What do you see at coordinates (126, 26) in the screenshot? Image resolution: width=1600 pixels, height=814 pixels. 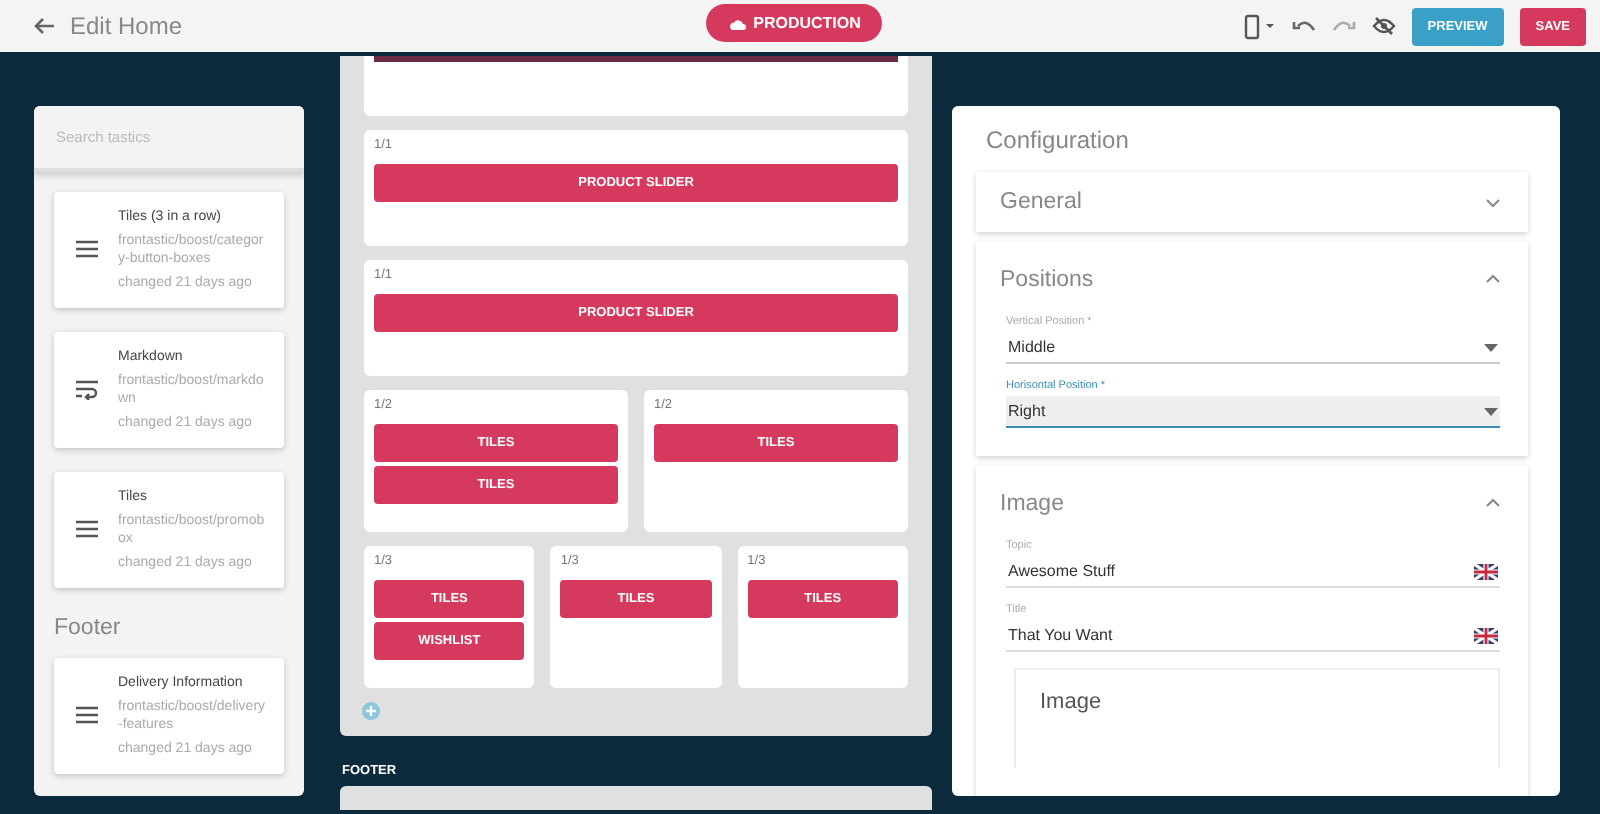 I see `page-title: Edit Home` at bounding box center [126, 26].